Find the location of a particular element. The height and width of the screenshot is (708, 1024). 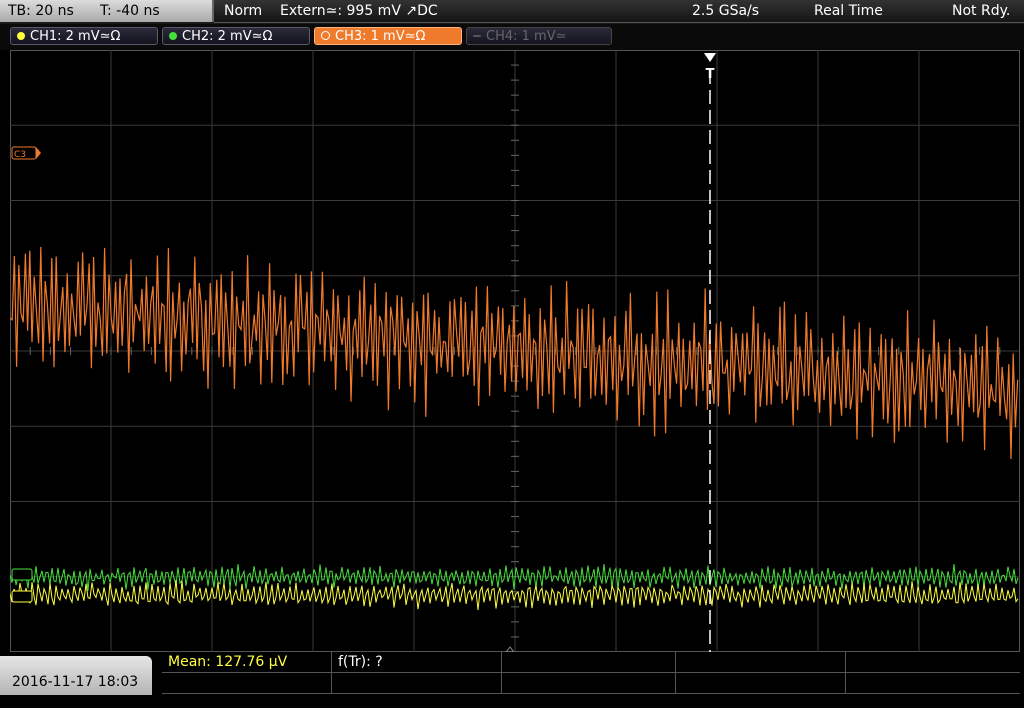

datetime-panel: 2016-11-17 18:03 is located at coordinates (76, 675).